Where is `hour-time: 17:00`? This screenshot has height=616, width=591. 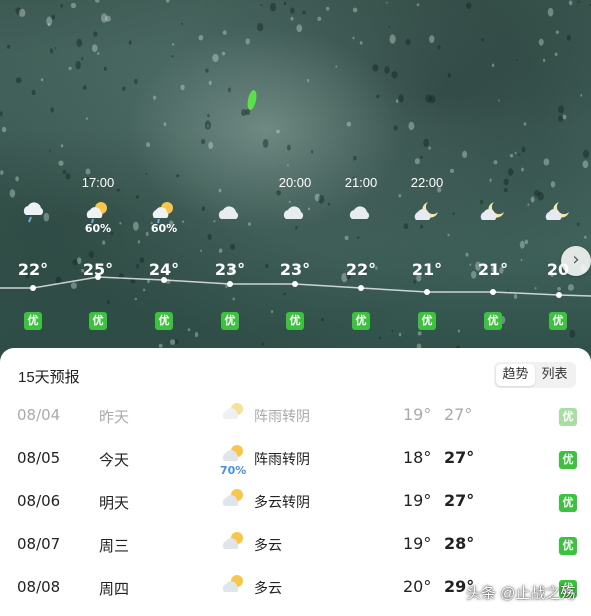 hour-time: 17:00 is located at coordinates (98, 182).